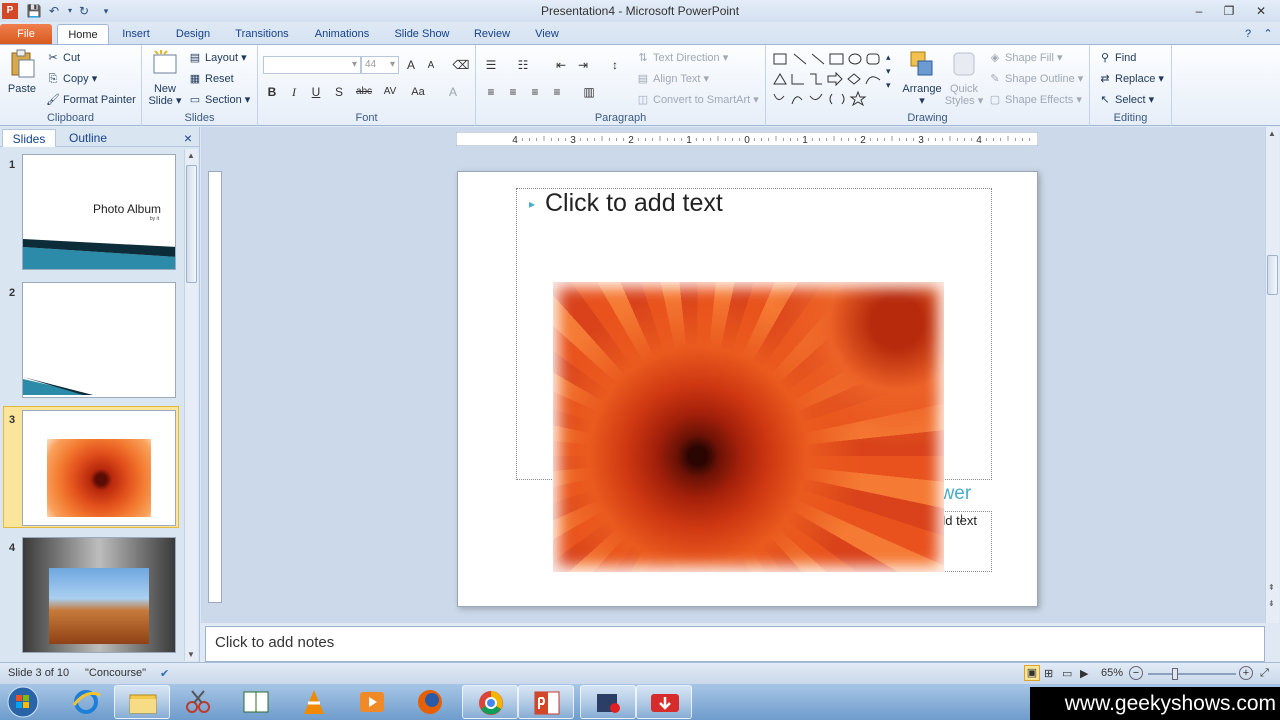 The image size is (1280, 720). I want to click on convert-smartart-button: ◫ Convert to SmartArt ▾, so click(697, 100).